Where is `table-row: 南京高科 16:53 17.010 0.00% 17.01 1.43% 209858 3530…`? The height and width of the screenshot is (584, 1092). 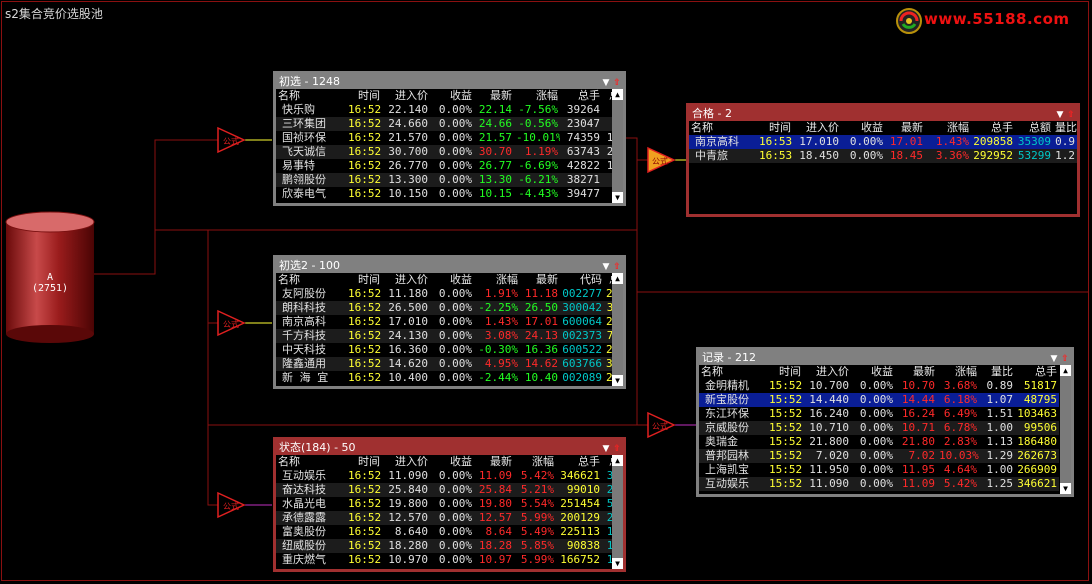
table-row: 南京高科 16:53 17.010 0.00% 17.01 1.43% 209858 3530… is located at coordinates (883, 142).